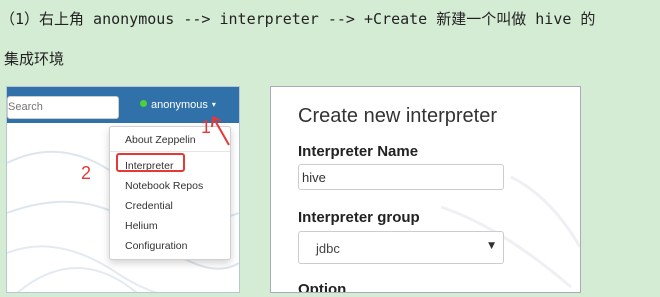  Describe the element at coordinates (156, 246) in the screenshot. I see `menu-item-configuration: Configuration` at that location.